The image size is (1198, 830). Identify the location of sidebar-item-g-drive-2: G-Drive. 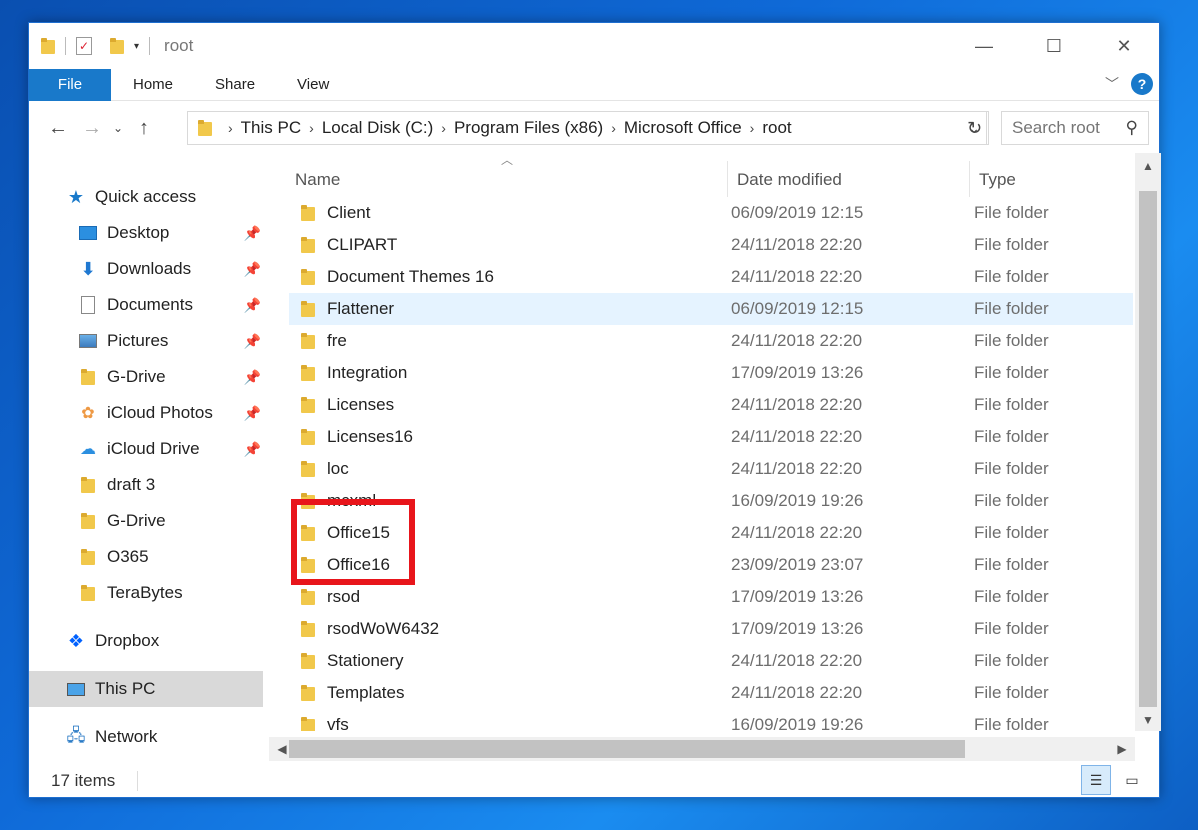
(169, 521).